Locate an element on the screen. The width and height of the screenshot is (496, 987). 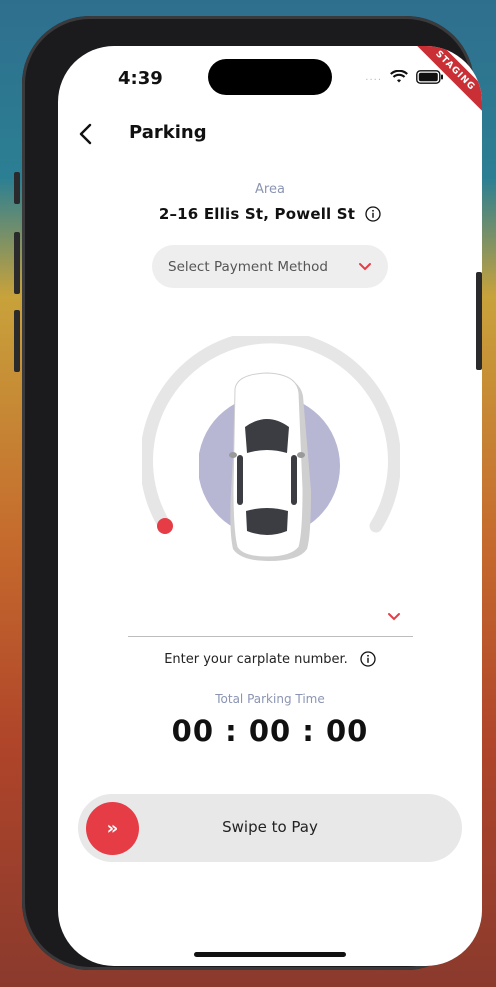
carplate-hint-row: Enter your carplate number. is located at coordinates (270, 659).